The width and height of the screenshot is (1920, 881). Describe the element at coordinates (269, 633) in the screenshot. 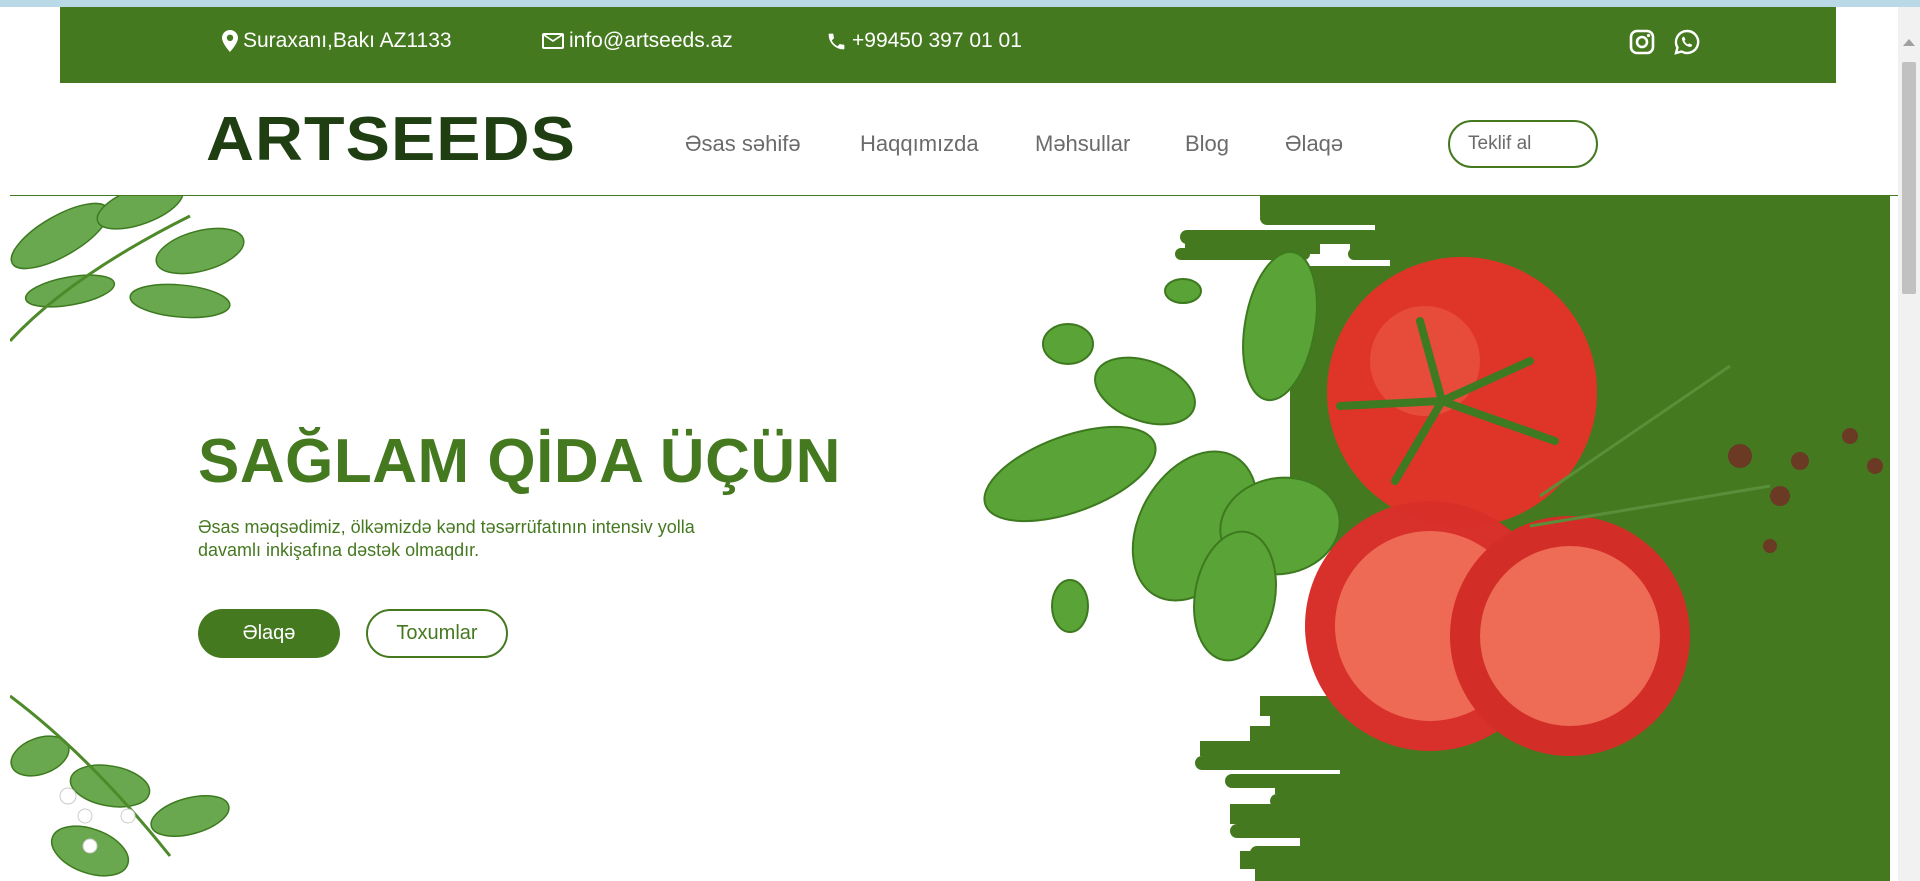

I see `contact-button: Əlaqə` at that location.